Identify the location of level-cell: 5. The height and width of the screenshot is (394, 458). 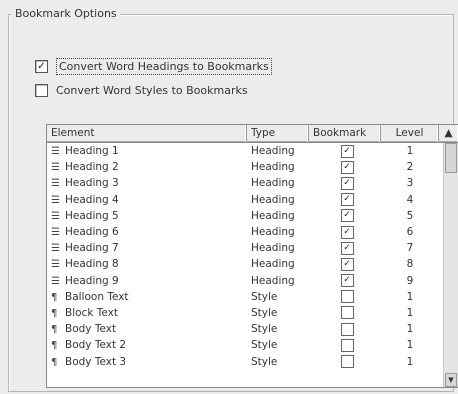
(410, 216).